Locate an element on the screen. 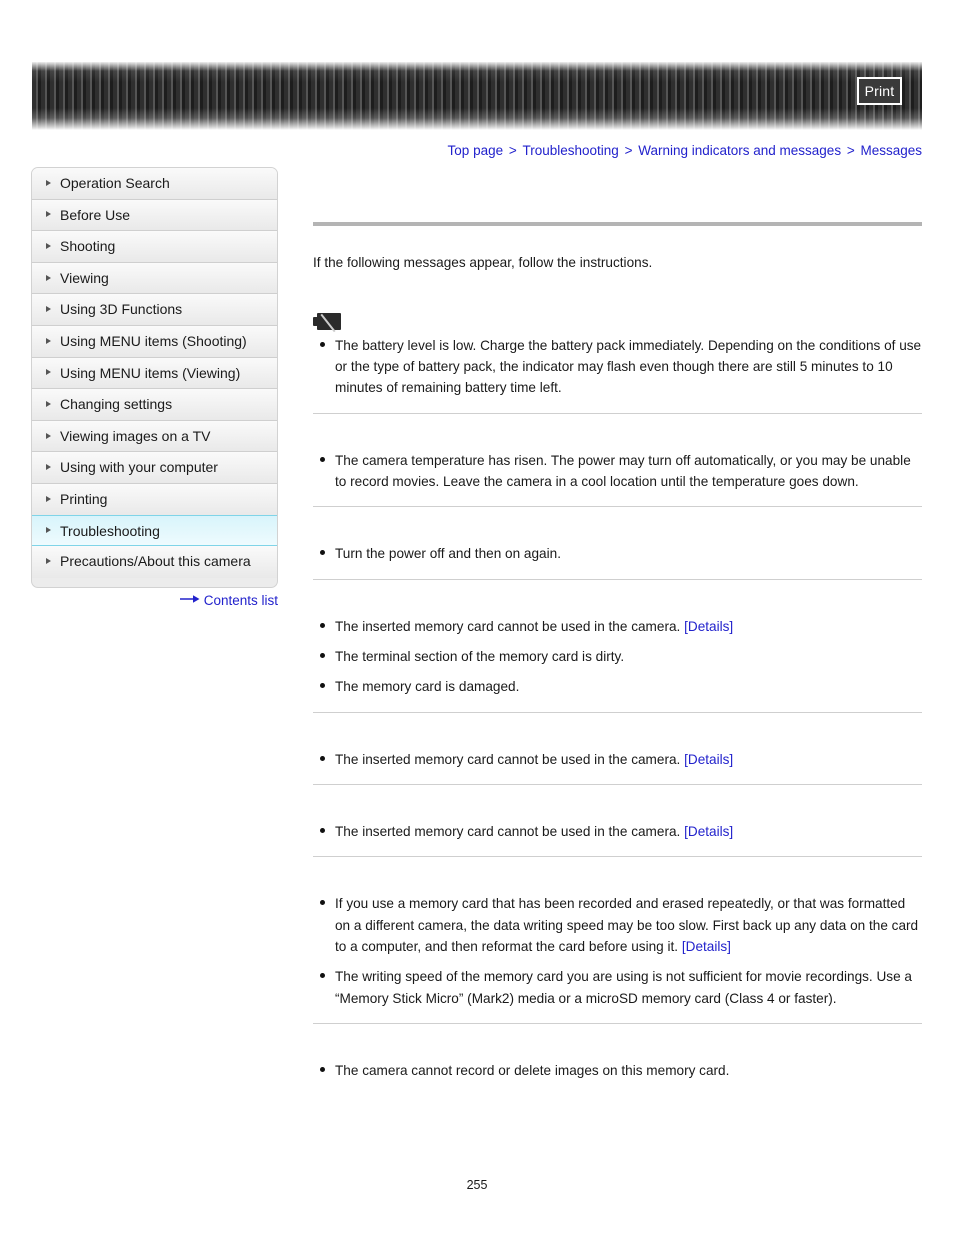 The width and height of the screenshot is (954, 1235). message-bullet: Turn the power off and then on again. is located at coordinates (617, 553).